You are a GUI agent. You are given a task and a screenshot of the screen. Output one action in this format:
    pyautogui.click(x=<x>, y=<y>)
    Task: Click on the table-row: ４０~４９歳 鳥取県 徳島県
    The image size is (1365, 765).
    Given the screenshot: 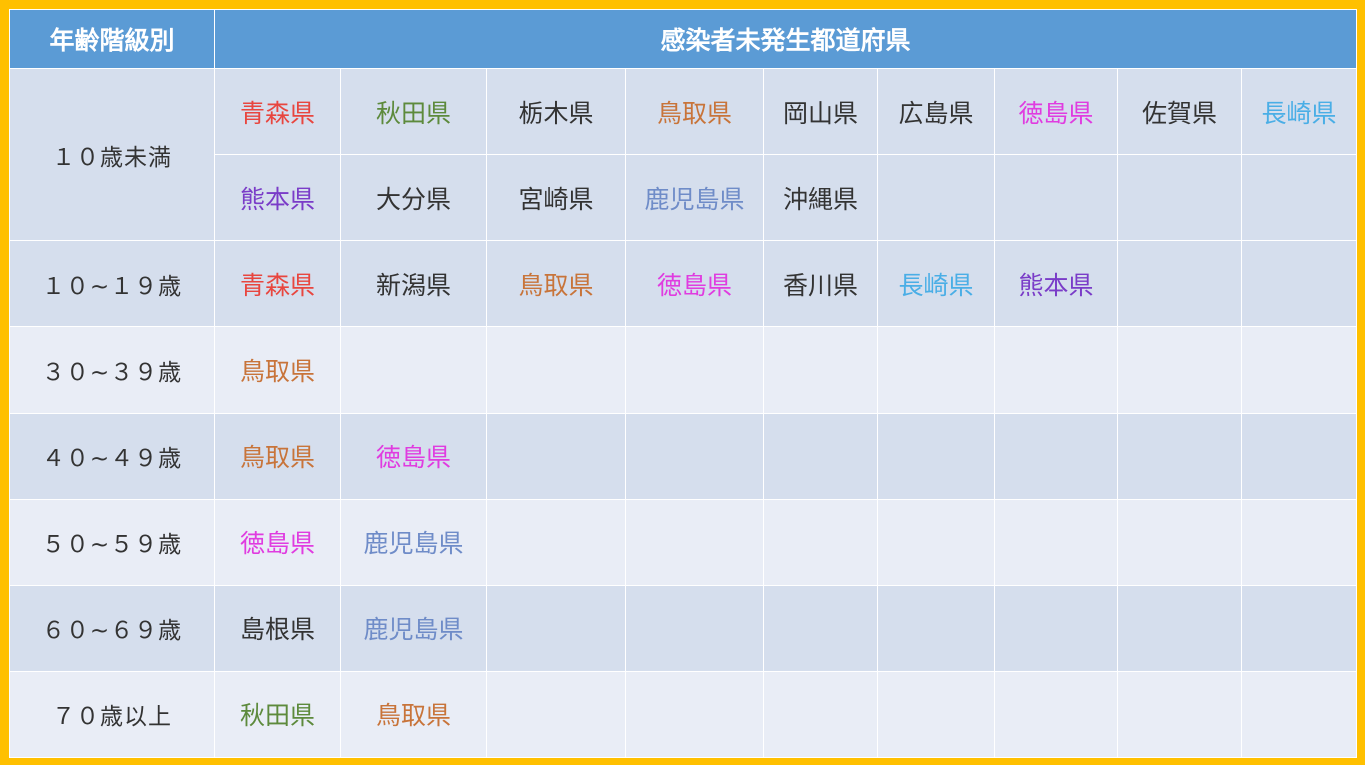 What is the action you would take?
    pyautogui.click(x=683, y=456)
    